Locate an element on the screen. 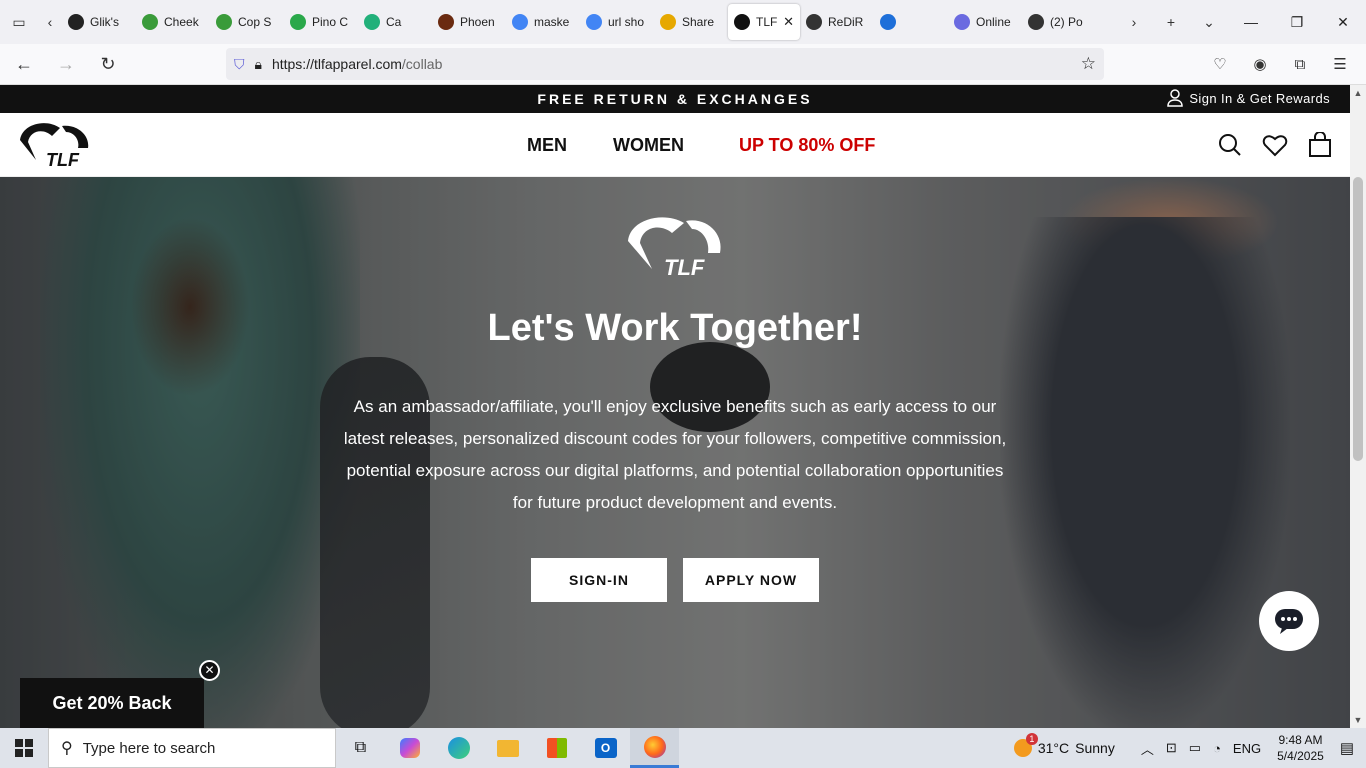 The image size is (1366, 768). language-indicator: ENG is located at coordinates (1247, 748).